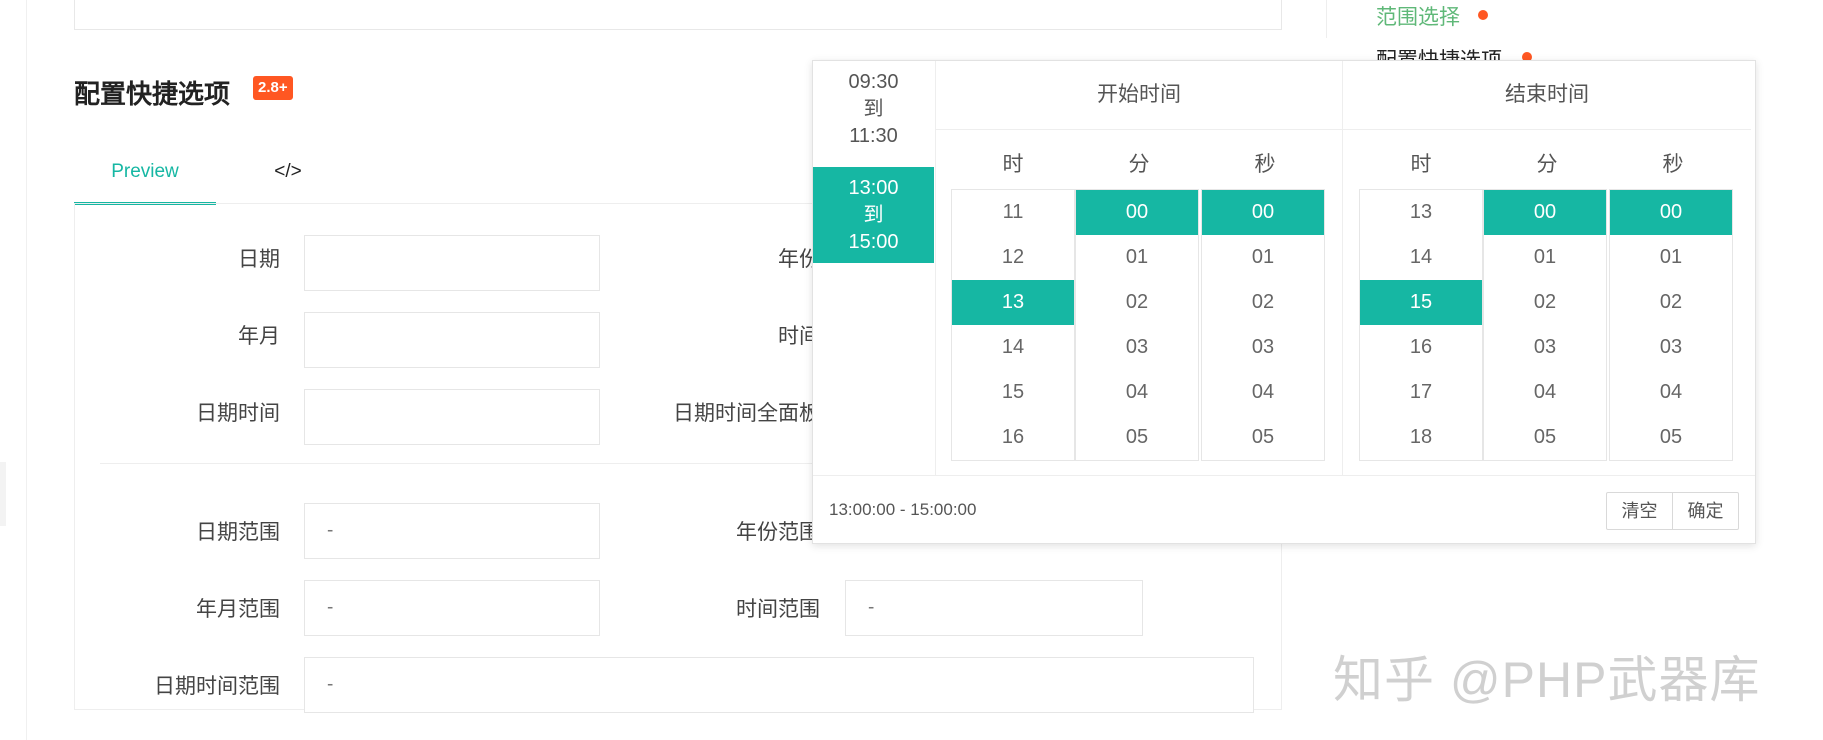 This screenshot has width=1823, height=740. Describe the element at coordinates (452, 608) in the screenshot. I see `year-month-range-input: -` at that location.